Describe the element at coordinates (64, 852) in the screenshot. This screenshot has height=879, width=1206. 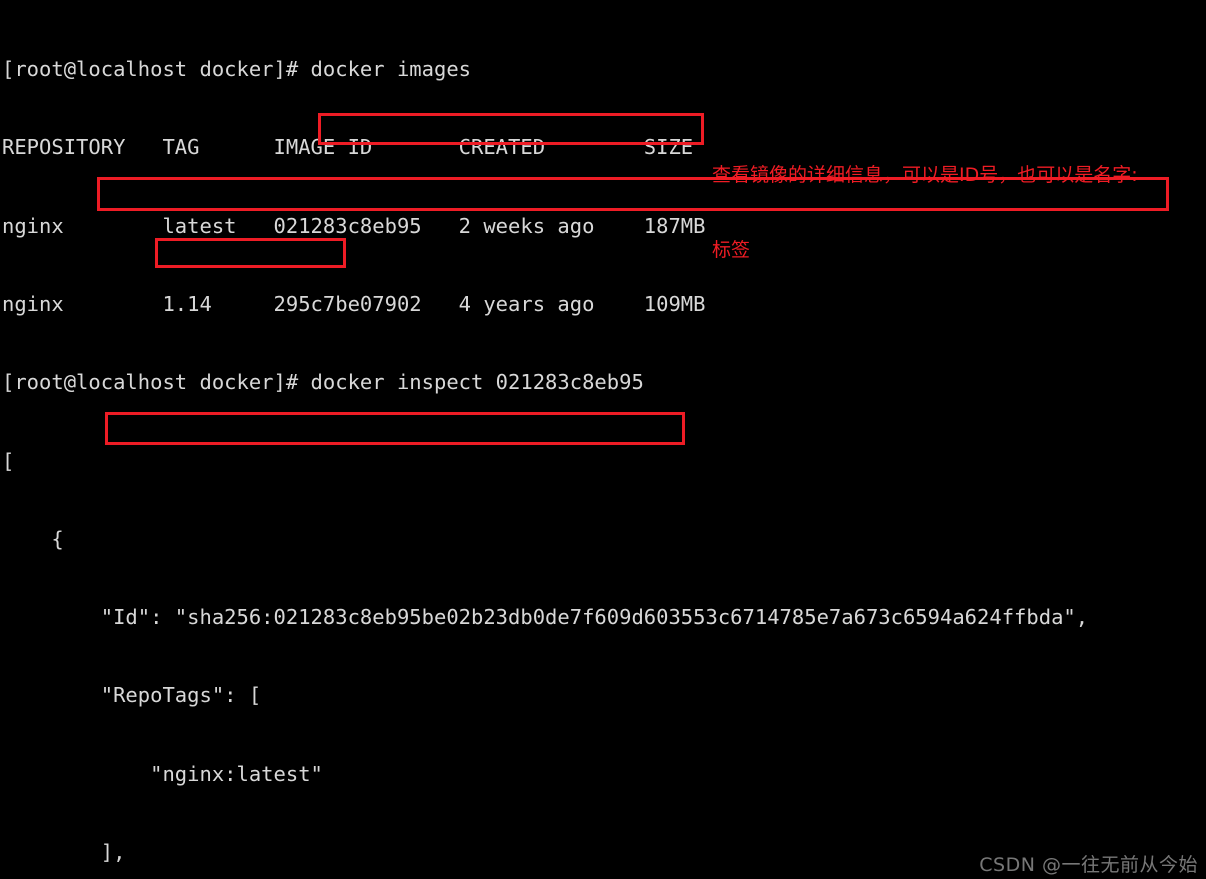
I see `terminal-line: ],` at that location.